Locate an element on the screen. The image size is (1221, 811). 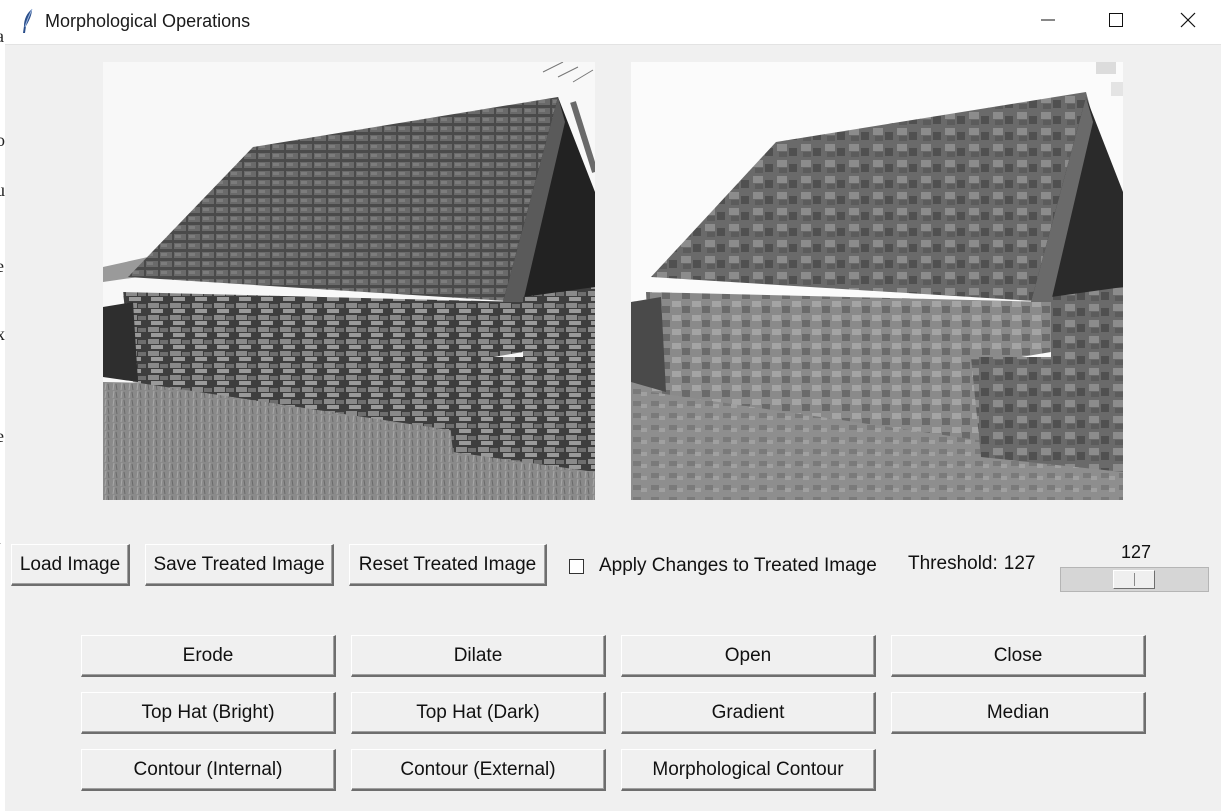
maximize-button is located at coordinates (1116, 22).